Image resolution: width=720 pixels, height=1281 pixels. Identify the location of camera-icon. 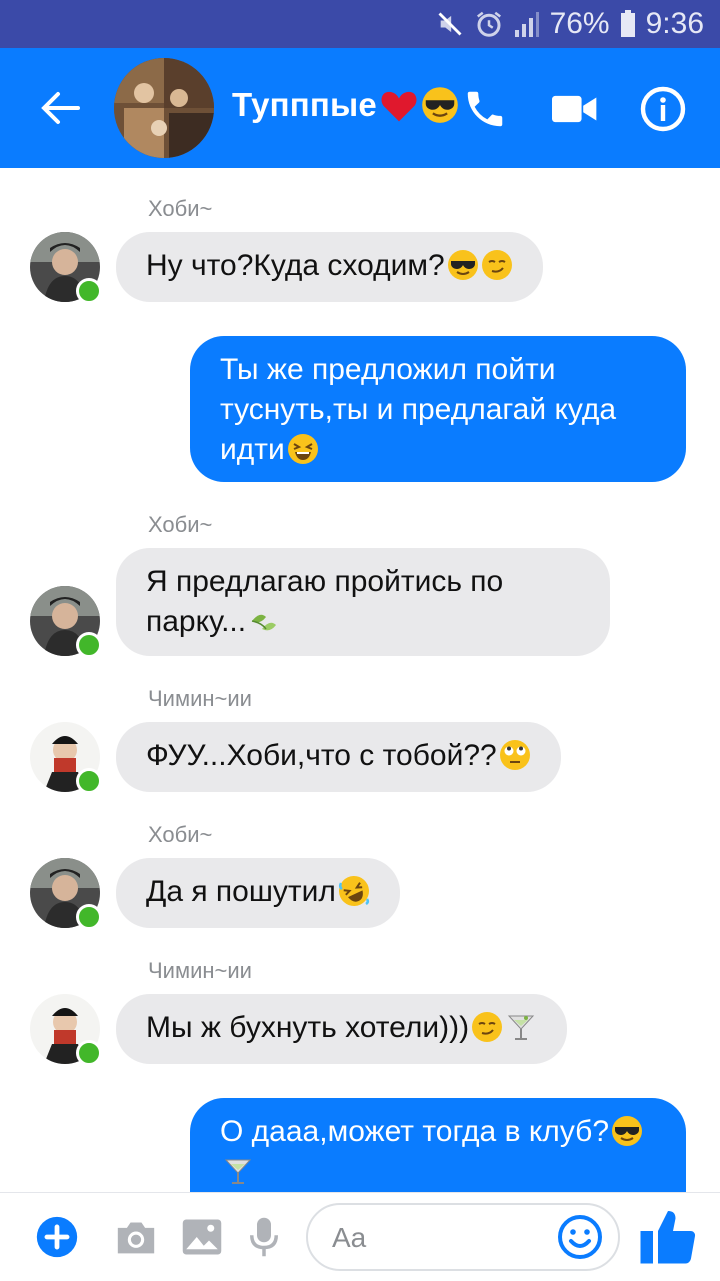
(136, 1238).